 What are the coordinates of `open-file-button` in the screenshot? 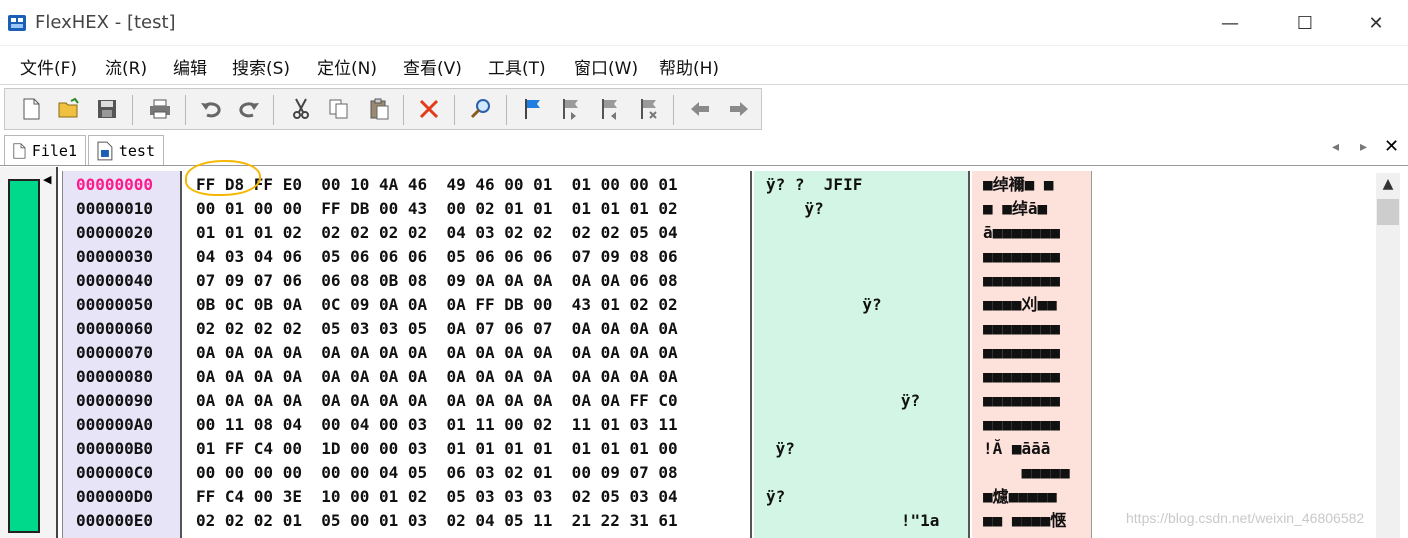 It's located at (69, 109).